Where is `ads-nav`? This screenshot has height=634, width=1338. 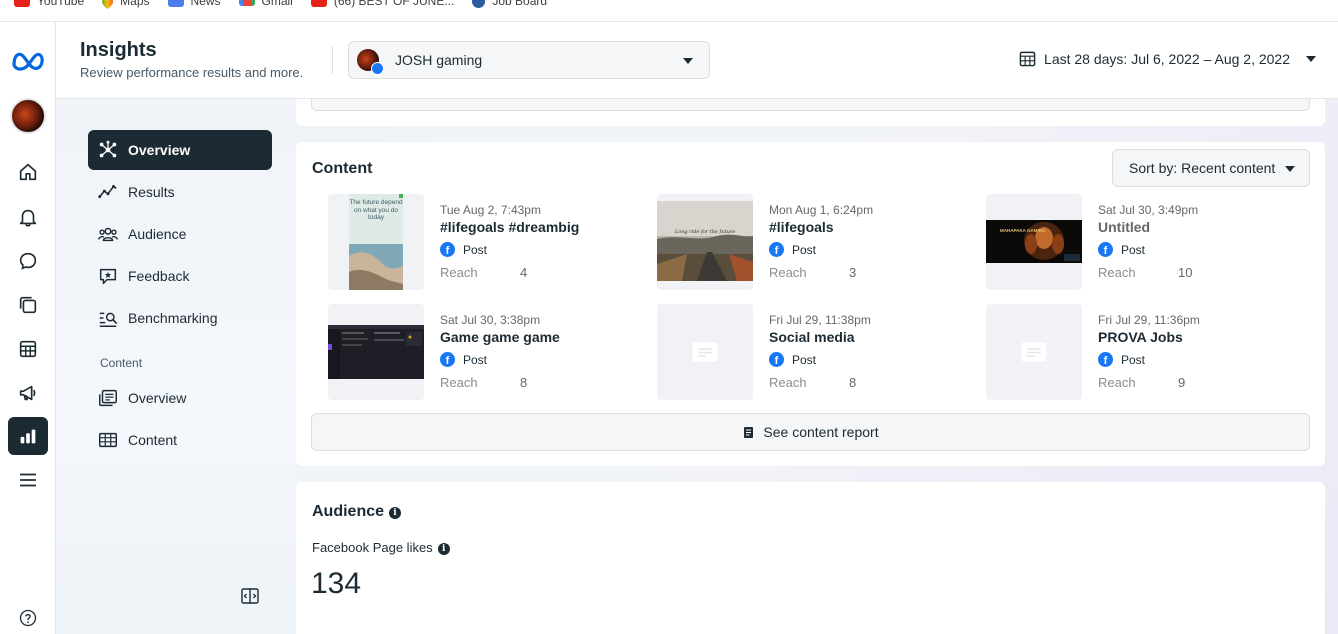 ads-nav is located at coordinates (28, 393).